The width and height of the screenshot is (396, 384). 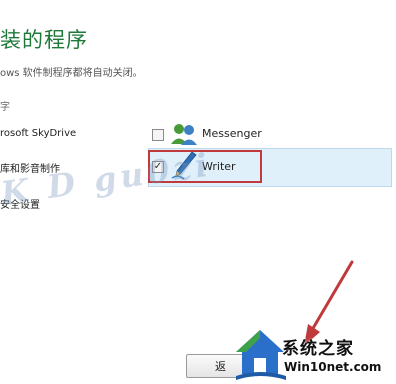 What do you see at coordinates (158, 135) in the screenshot?
I see `messenger-checkbox` at bounding box center [158, 135].